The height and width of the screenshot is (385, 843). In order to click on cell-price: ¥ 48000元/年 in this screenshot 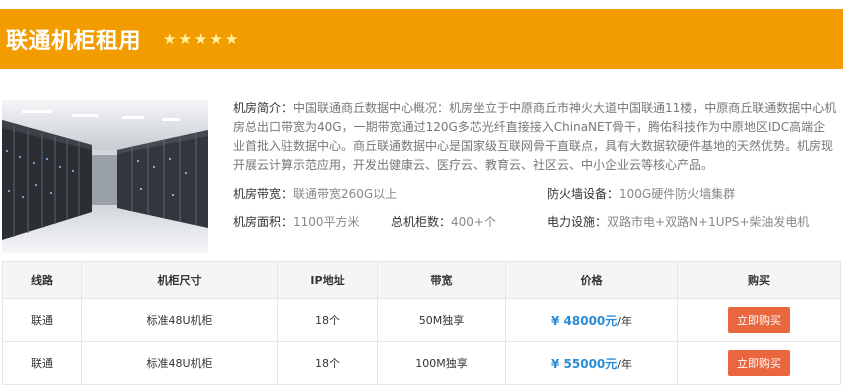, I will do `click(591, 320)`.